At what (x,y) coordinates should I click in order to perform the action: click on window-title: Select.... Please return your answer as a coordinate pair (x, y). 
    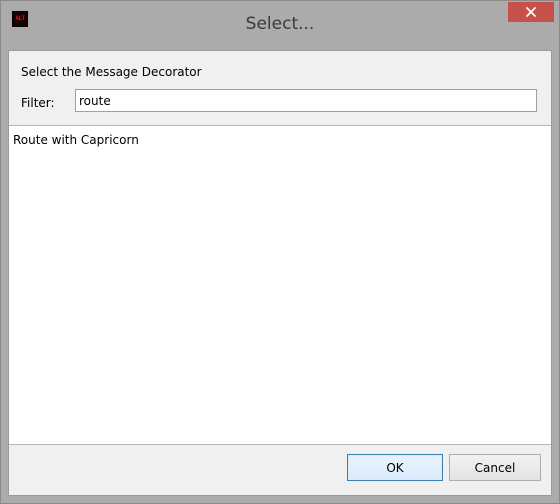
    Looking at the image, I should click on (280, 24).